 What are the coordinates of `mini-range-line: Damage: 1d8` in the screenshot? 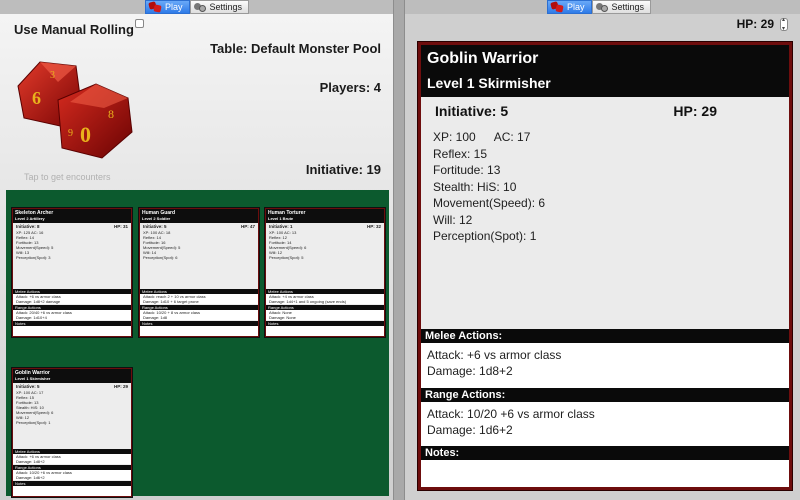 It's located at (155, 317).